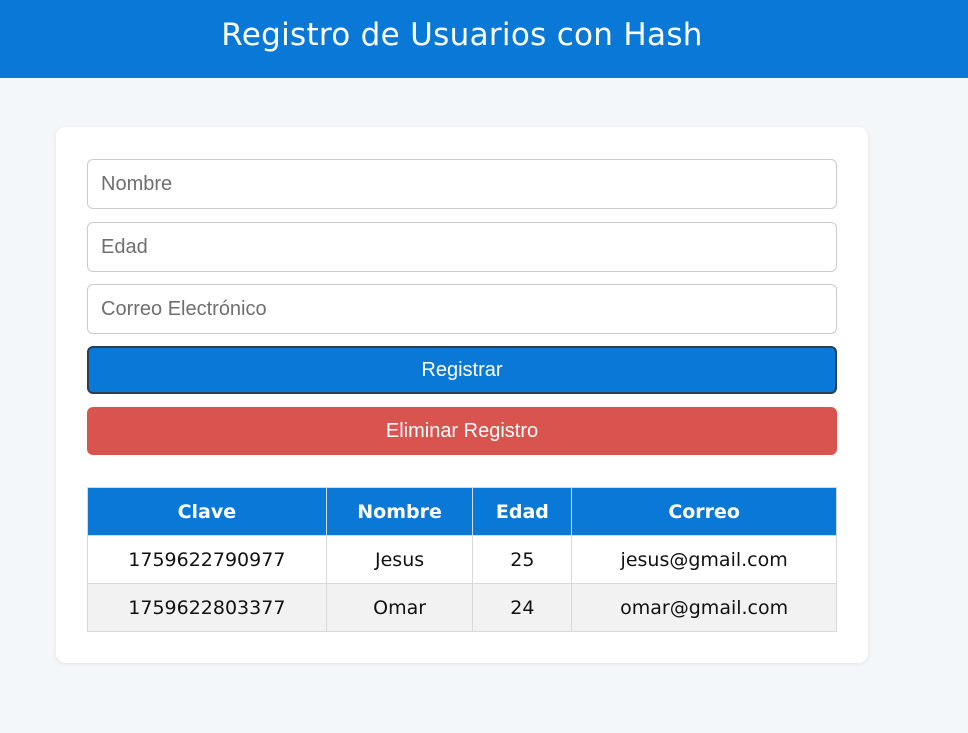  I want to click on page-header: Registro de Usuarios con Hash, so click(484, 39).